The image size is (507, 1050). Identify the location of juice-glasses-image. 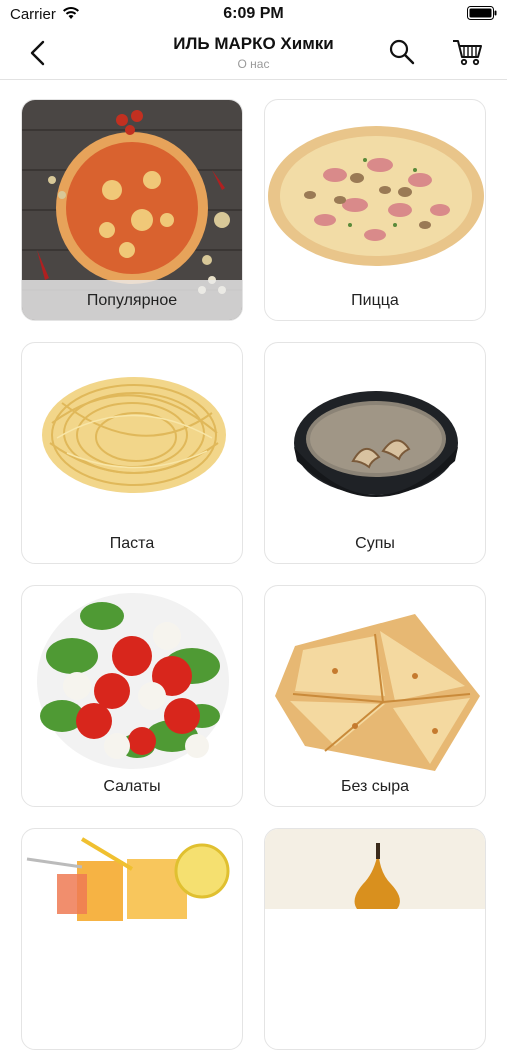
(128, 879).